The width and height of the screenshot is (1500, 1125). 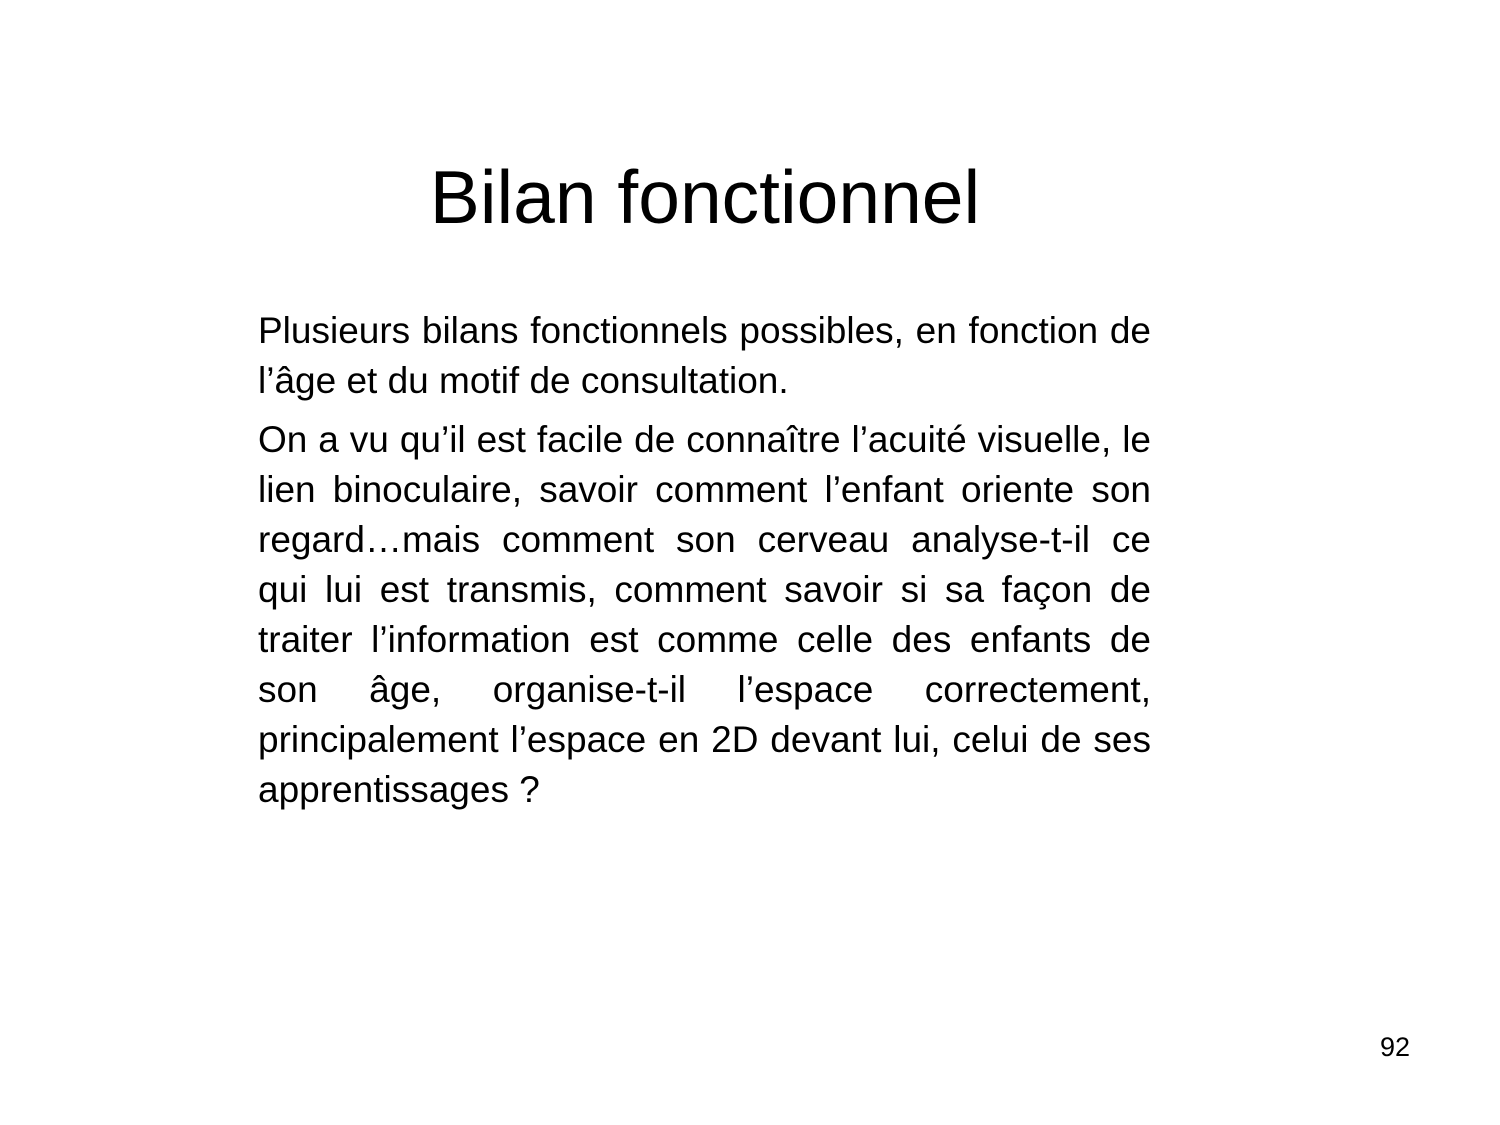 I want to click on page-number: 92, so click(x=1394, y=1047).